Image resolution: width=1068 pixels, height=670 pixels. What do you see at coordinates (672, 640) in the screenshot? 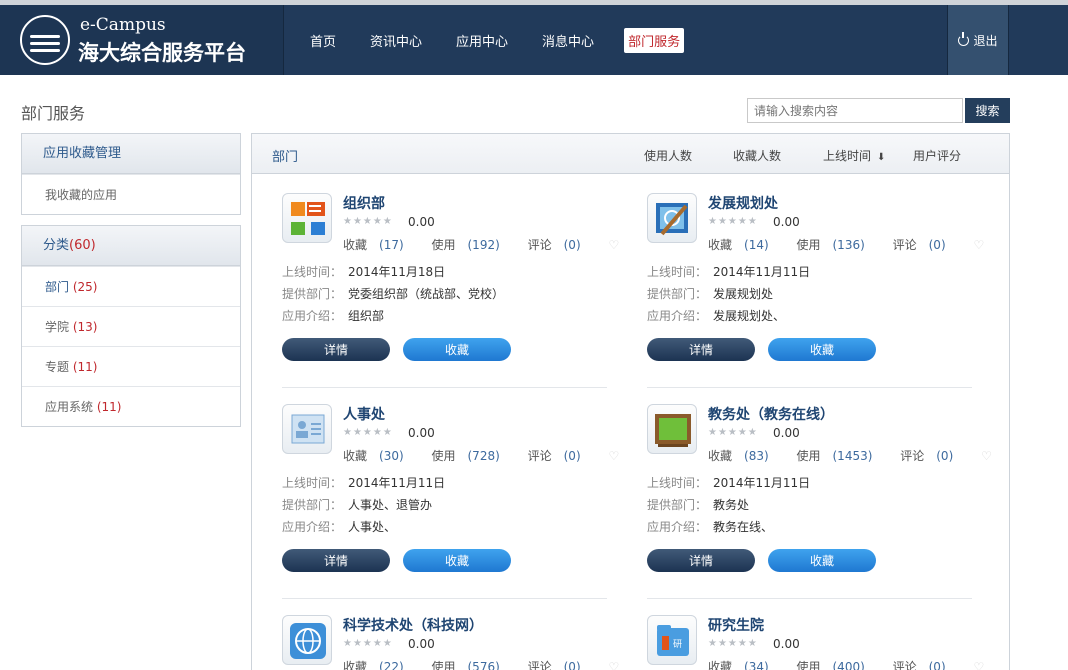
I see `graduate-folder-icon: 研` at bounding box center [672, 640].